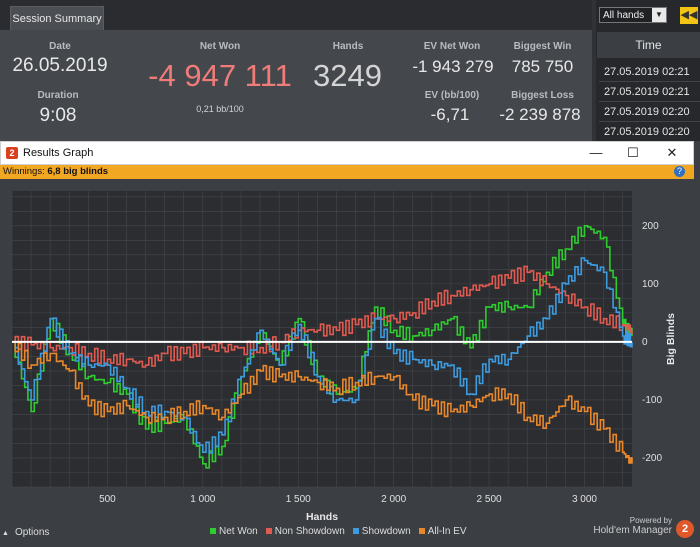 The image size is (700, 547). I want to click on hands-label: Hands, so click(348, 46).